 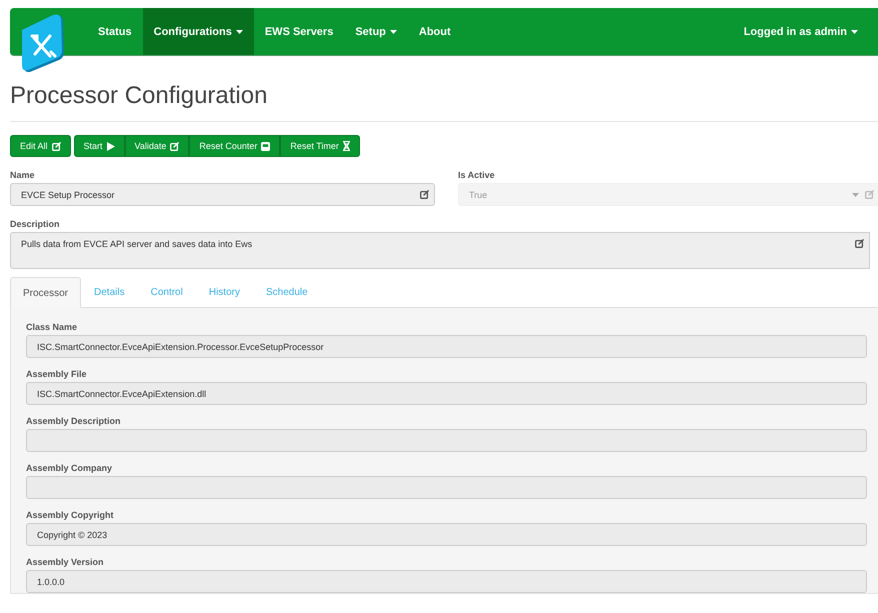 What do you see at coordinates (74, 421) in the screenshot?
I see `field-label: Assembly Description` at bounding box center [74, 421].